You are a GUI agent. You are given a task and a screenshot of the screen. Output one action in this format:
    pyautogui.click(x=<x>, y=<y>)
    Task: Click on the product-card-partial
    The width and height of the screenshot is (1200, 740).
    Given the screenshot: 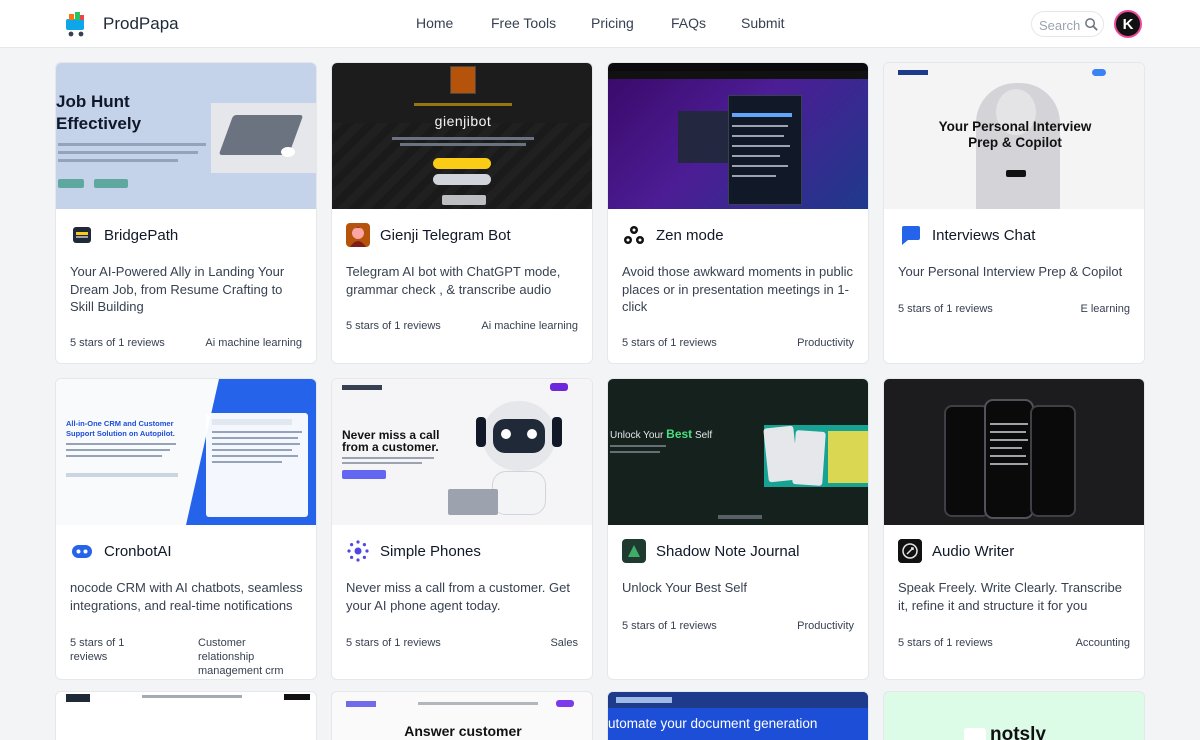 What is the action you would take?
    pyautogui.click(x=186, y=715)
    